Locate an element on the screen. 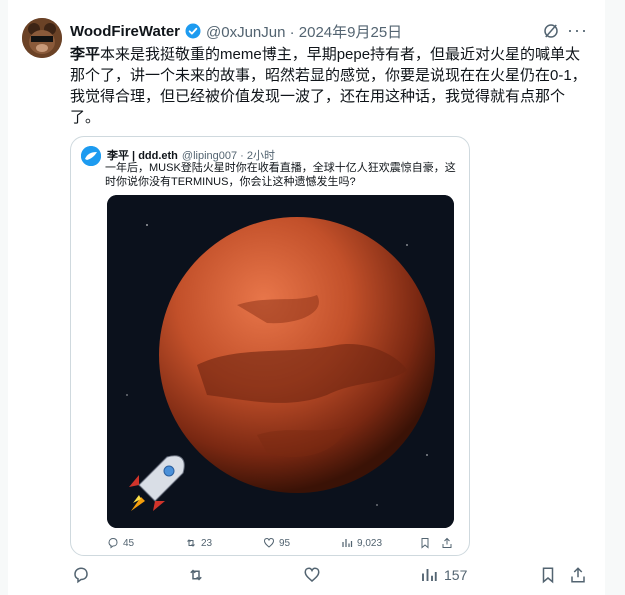 This screenshot has width=625, height=595. quote-reply-button: 45 is located at coordinates (120, 543).